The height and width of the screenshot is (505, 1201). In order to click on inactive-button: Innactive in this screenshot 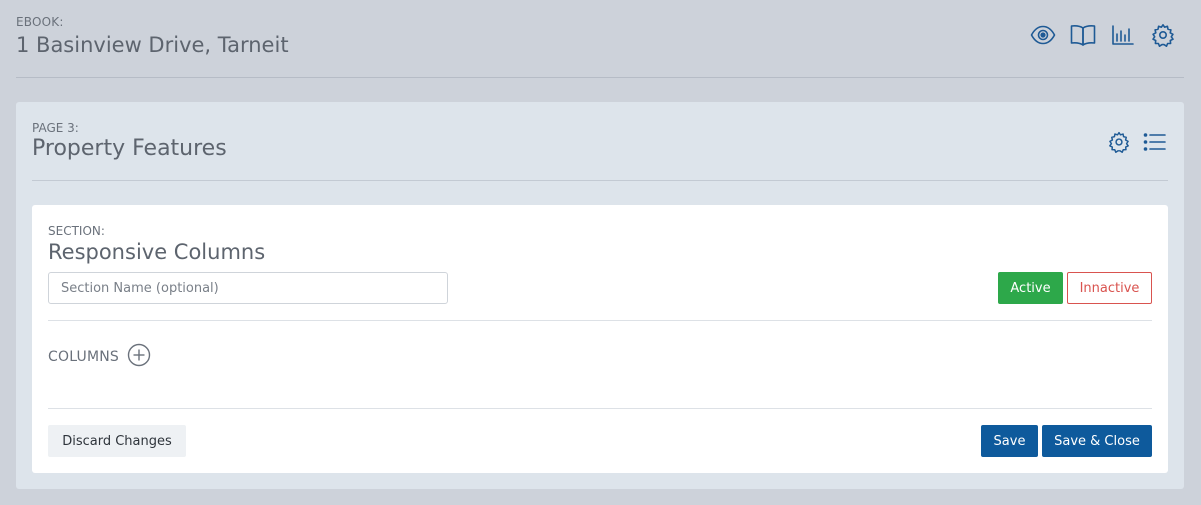, I will do `click(1109, 288)`.